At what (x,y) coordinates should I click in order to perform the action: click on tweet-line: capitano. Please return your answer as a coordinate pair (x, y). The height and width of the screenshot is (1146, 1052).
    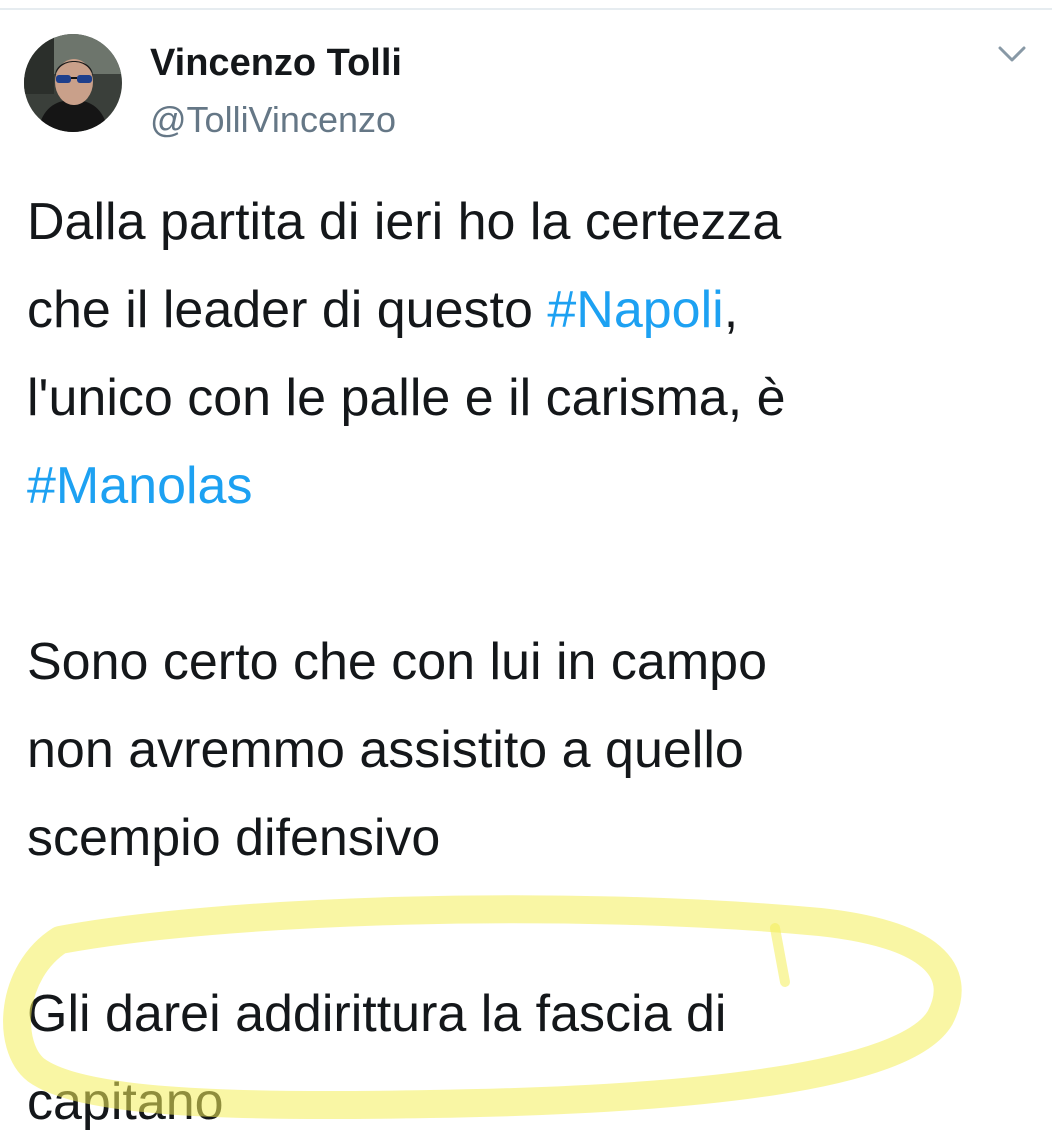
    Looking at the image, I should click on (125, 1102).